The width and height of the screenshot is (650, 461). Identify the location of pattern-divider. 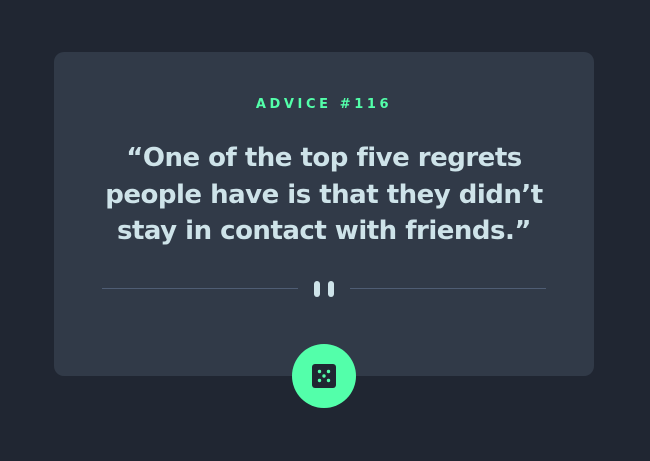
(324, 288).